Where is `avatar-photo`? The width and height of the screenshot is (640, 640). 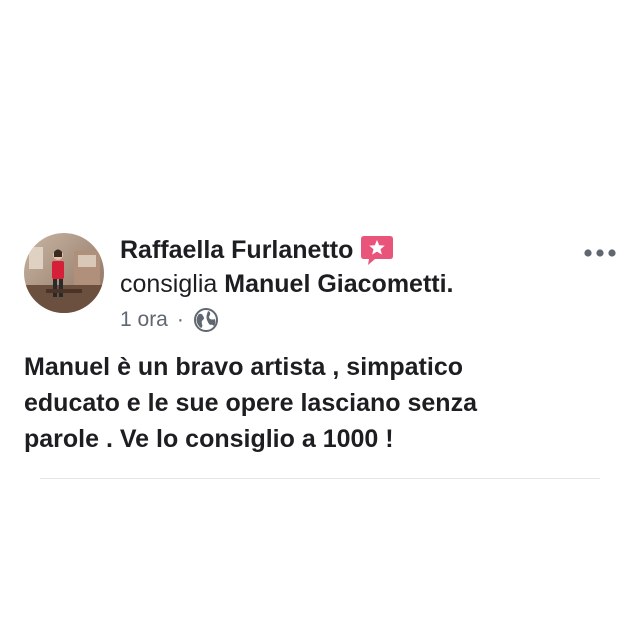
avatar-photo is located at coordinates (64, 273).